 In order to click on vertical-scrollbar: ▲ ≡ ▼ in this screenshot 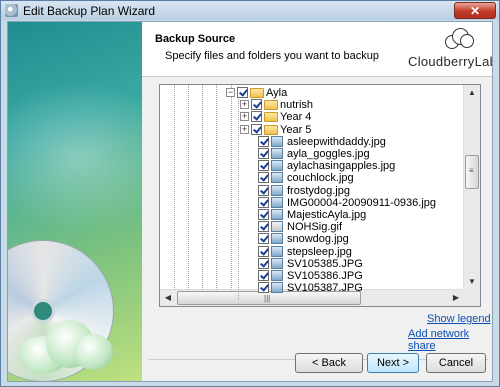, I will do `click(471, 187)`.